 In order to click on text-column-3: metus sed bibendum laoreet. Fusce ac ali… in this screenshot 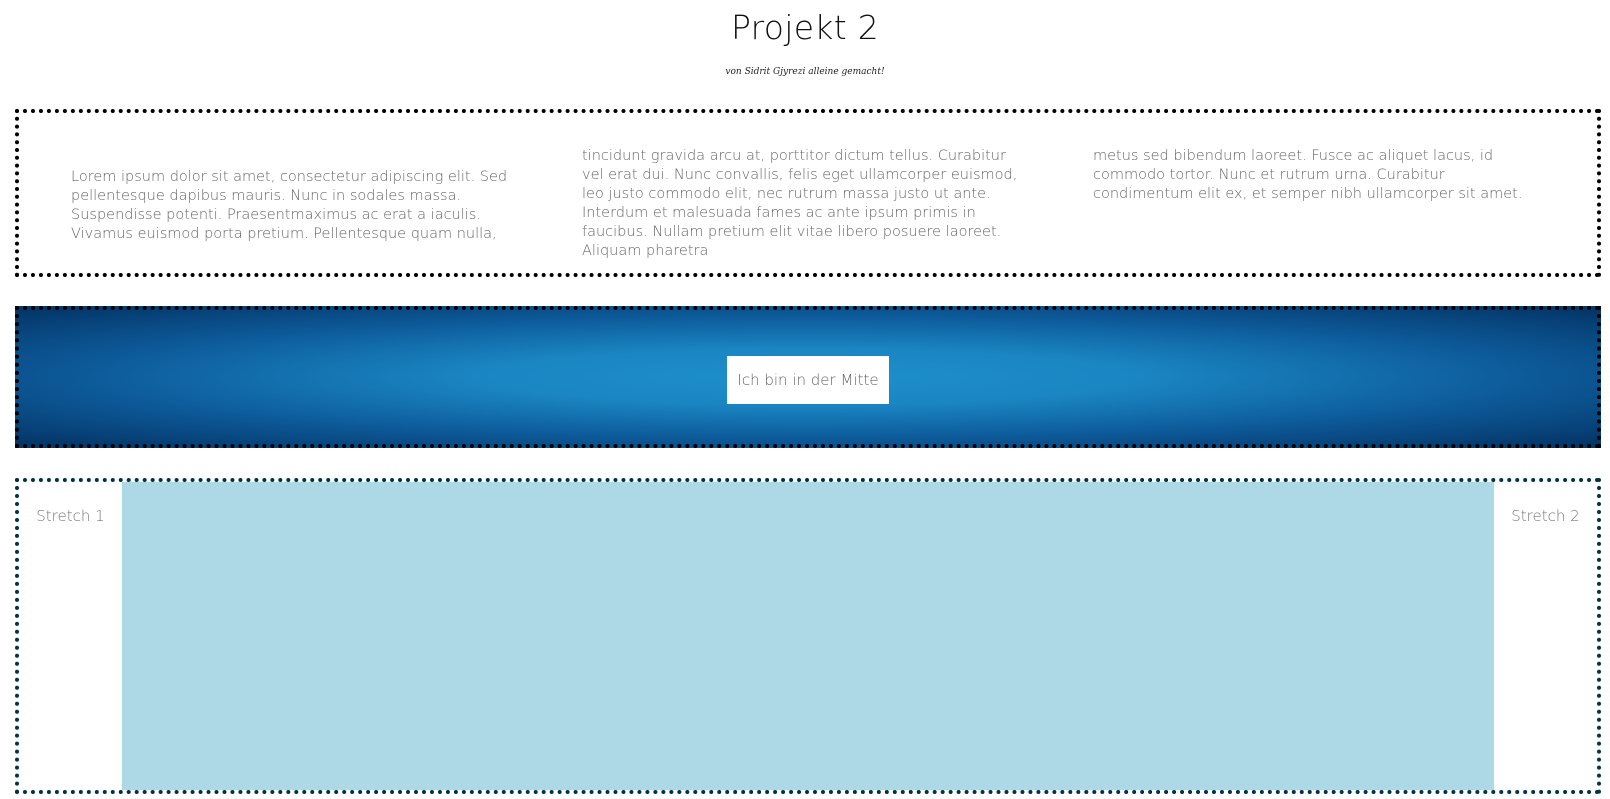, I will do `click(1308, 175)`.